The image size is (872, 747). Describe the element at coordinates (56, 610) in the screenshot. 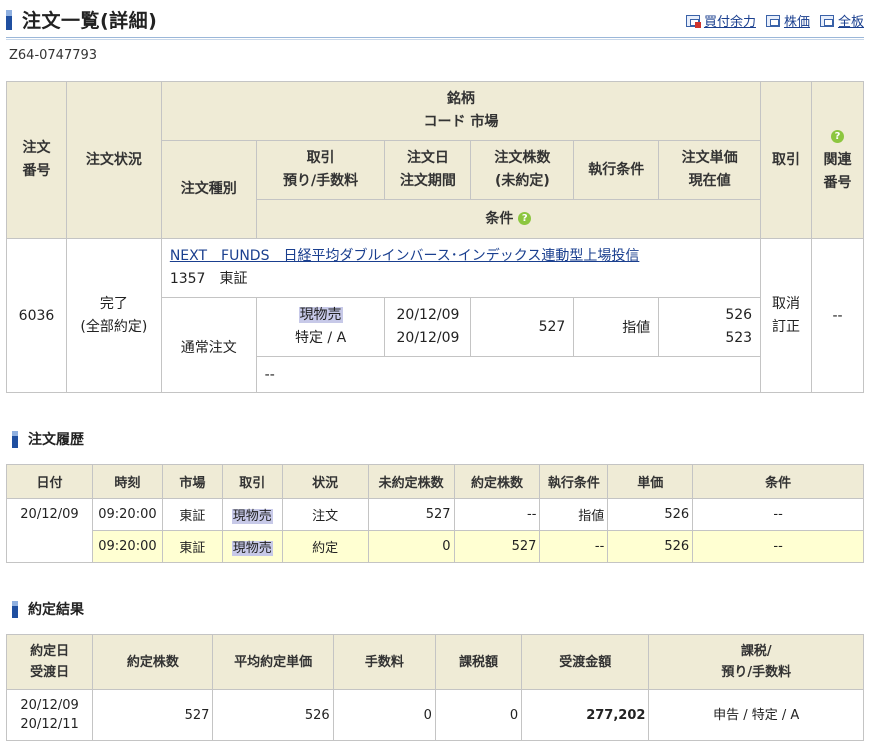

I see `results-title: 約定結果` at that location.